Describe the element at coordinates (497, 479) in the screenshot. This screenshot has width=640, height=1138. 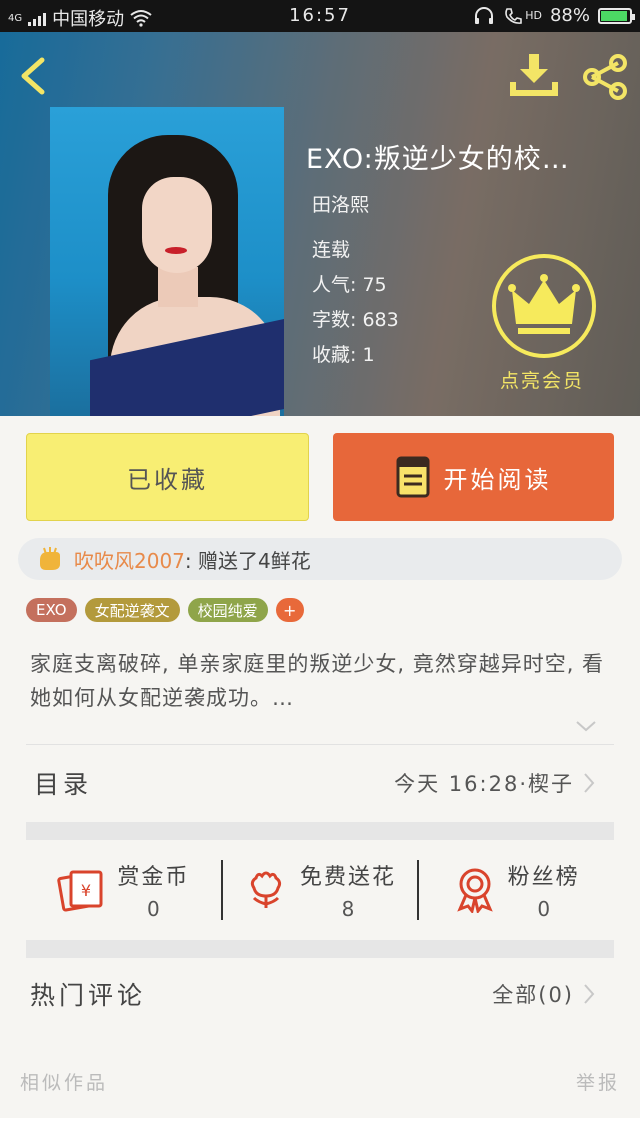
I see `start-reading-label: 开始阅读` at that location.